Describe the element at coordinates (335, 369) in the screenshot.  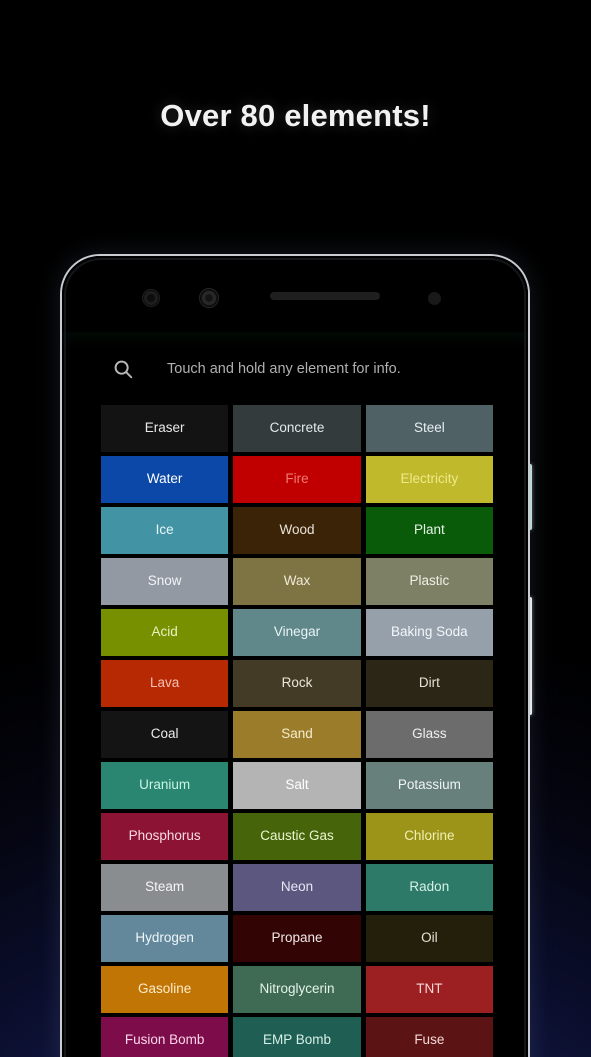
I see `search-input` at that location.